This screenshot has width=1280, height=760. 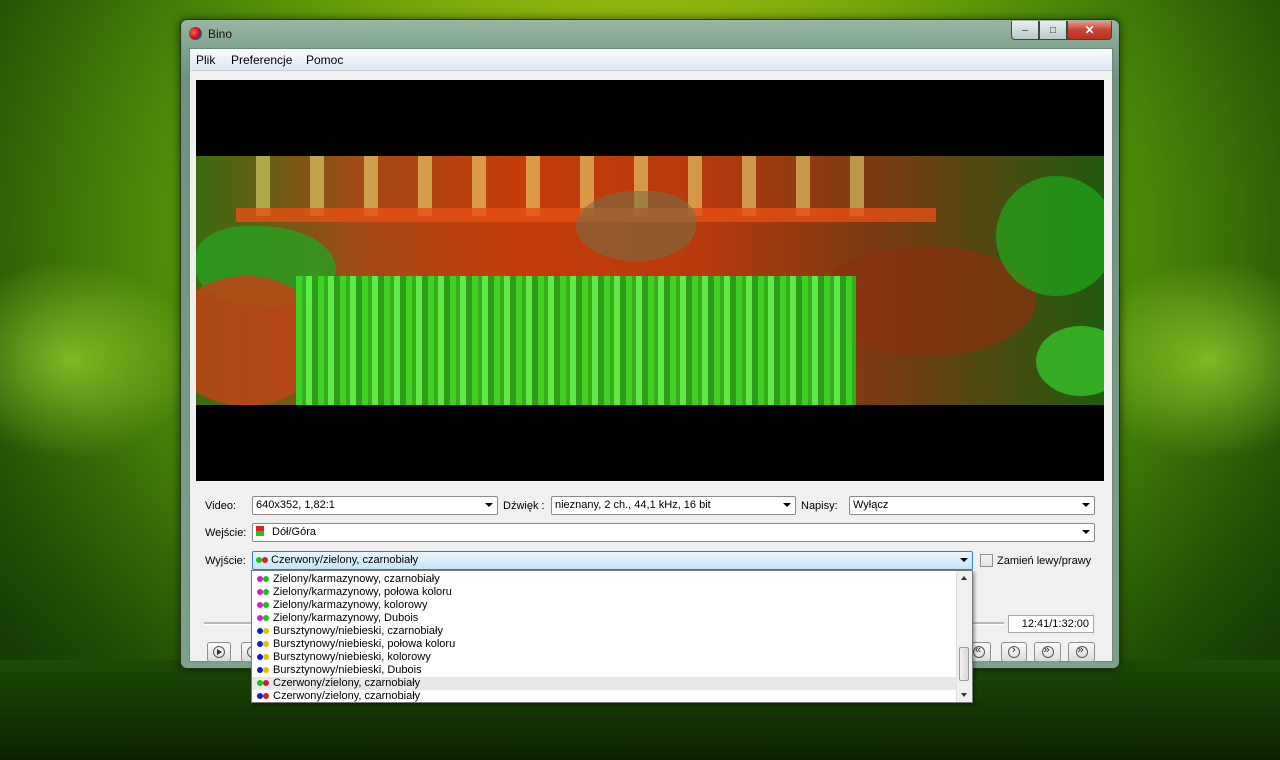 I want to click on scroll-down-icon, so click(x=964, y=695).